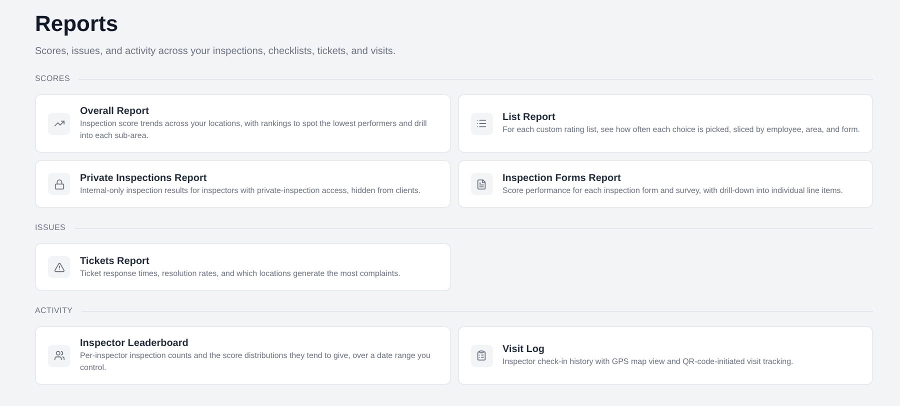 The height and width of the screenshot is (406, 900). I want to click on report-card: Inspector Leaderboard Per-inspector inspection counts and the score distributions they tend to give, over a date range you control., so click(242, 355).